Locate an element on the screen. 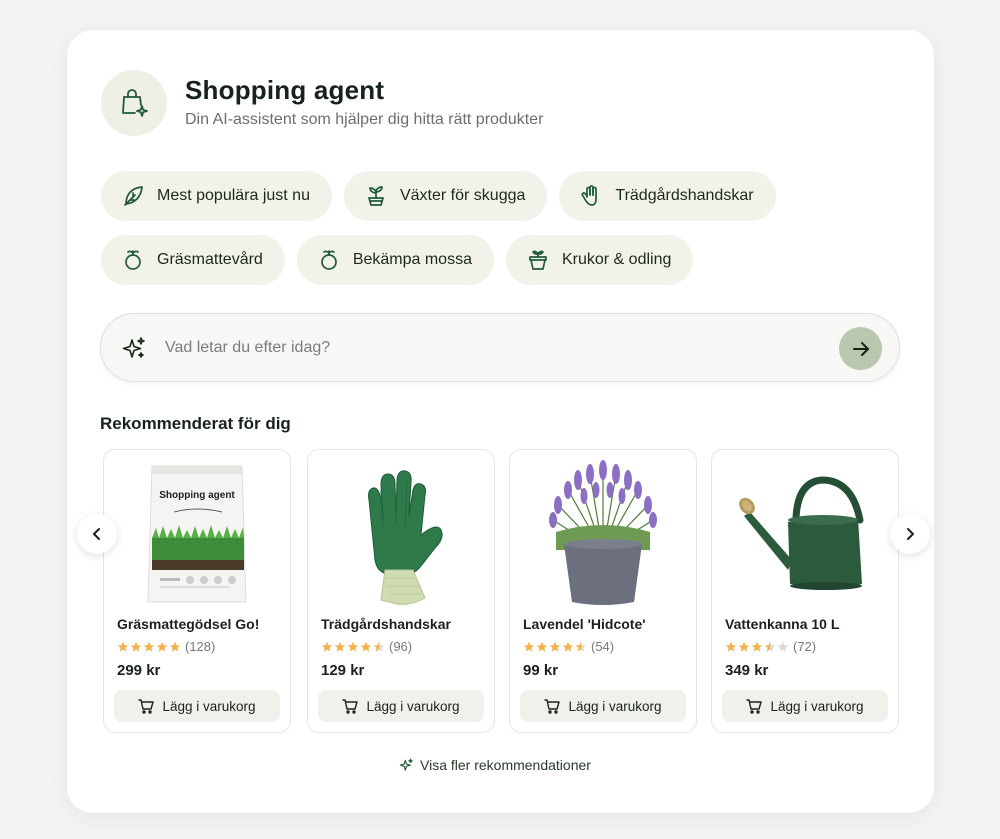 This screenshot has width=1000, height=839. product-price: 129 kr is located at coordinates (343, 670).